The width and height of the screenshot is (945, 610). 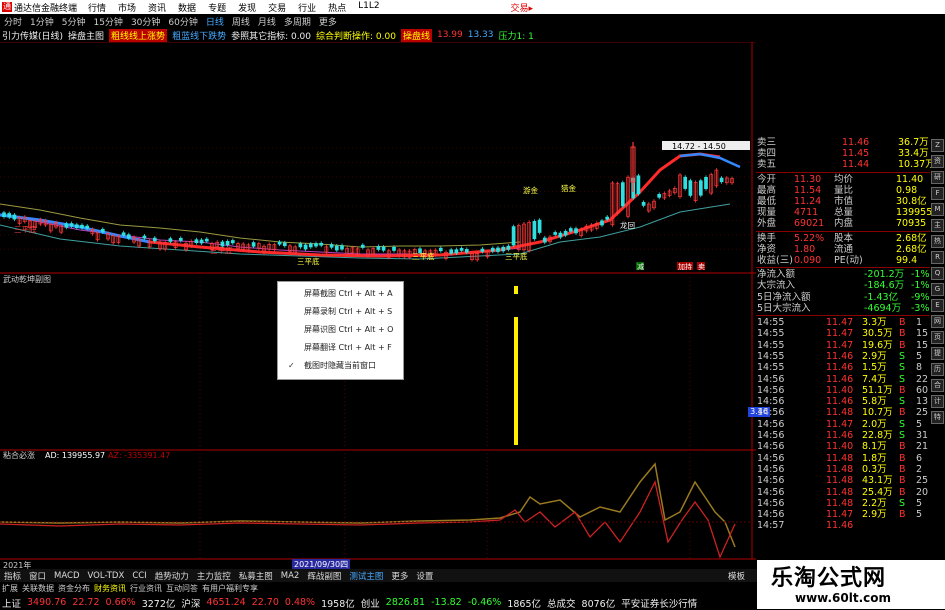 I want to click on context-menu-item: 屏幕录制 Ctrl + Alt + S, so click(x=340, y=312).